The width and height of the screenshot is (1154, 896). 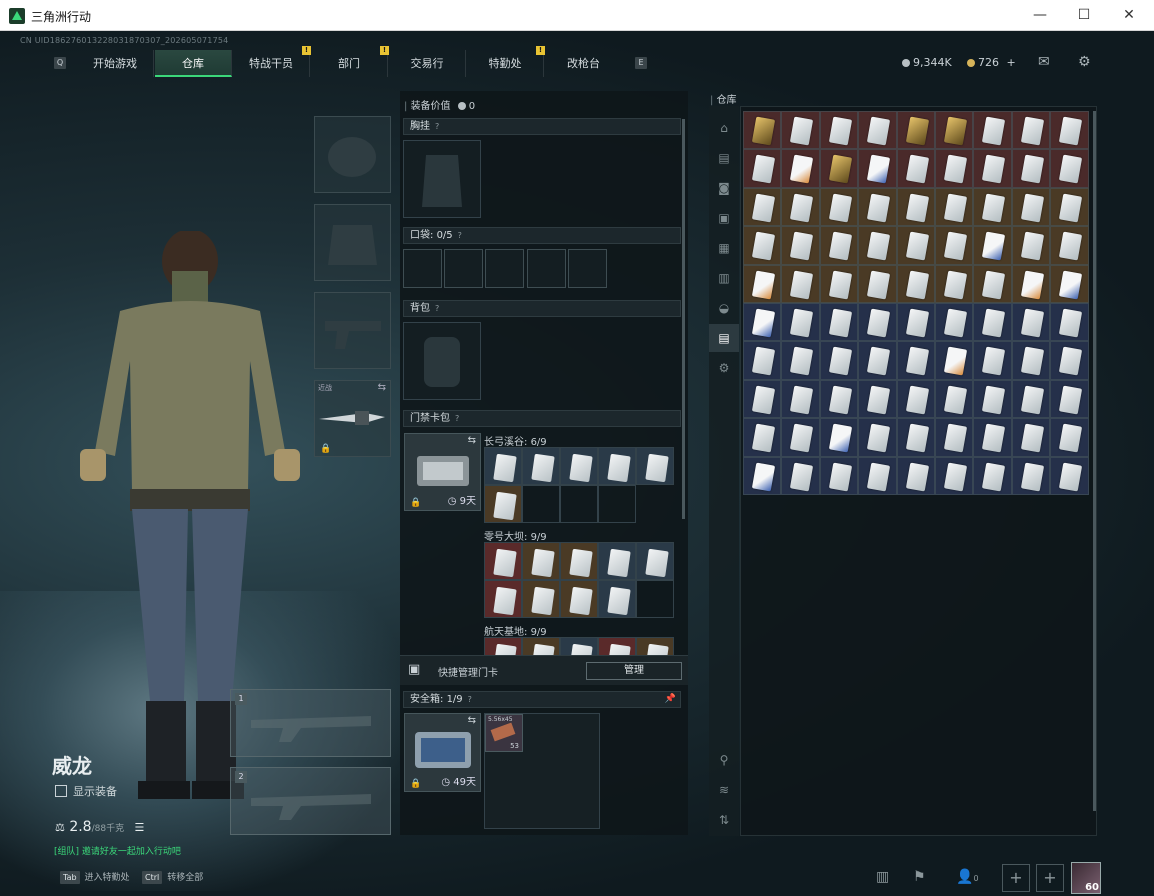 I want to click on armor-slot, so click(x=352, y=242).